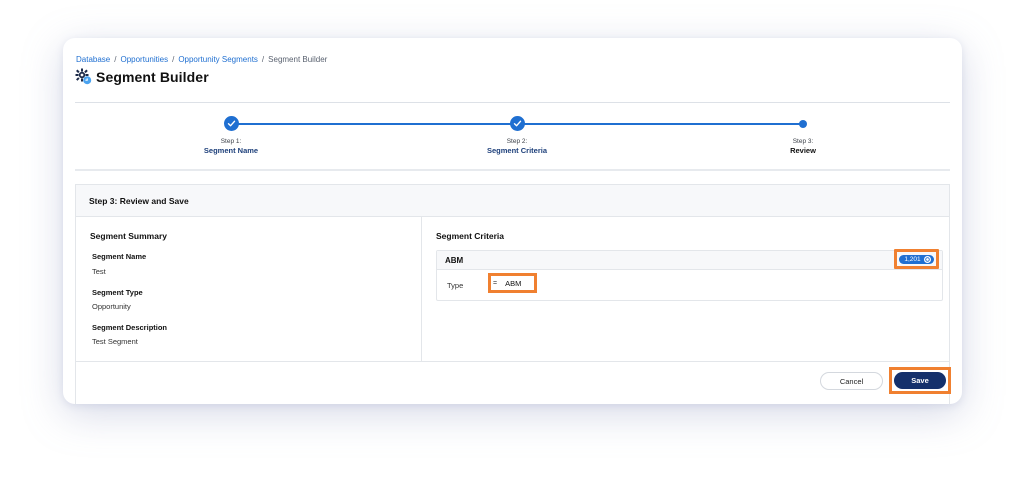 The height and width of the screenshot is (491, 1024). Describe the element at coordinates (83, 76) in the screenshot. I see `segment-gear-icon` at that location.